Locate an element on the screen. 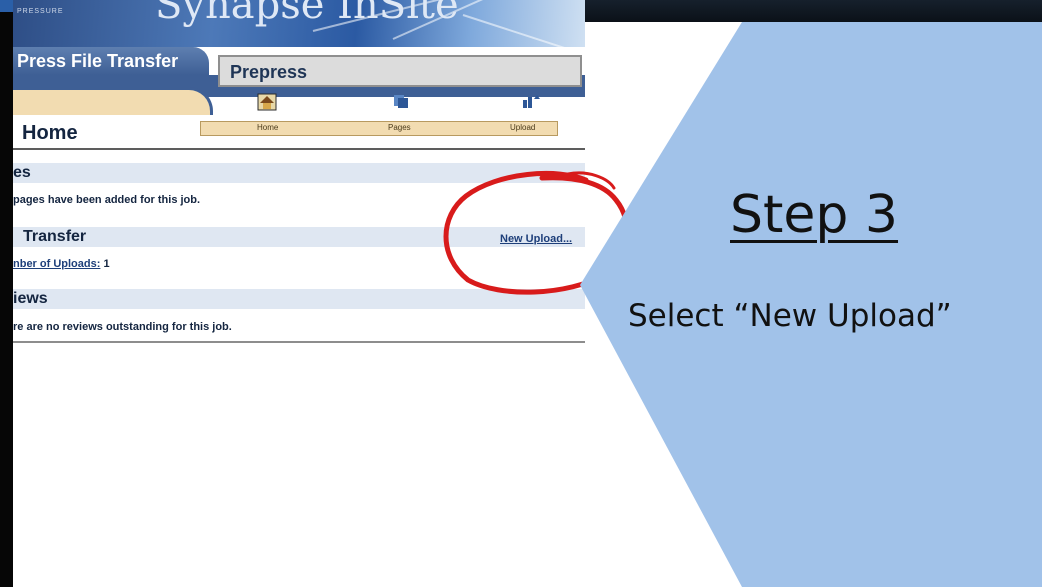 This screenshot has height=587, width=1042. step-title: Step 3 is located at coordinates (814, 215).